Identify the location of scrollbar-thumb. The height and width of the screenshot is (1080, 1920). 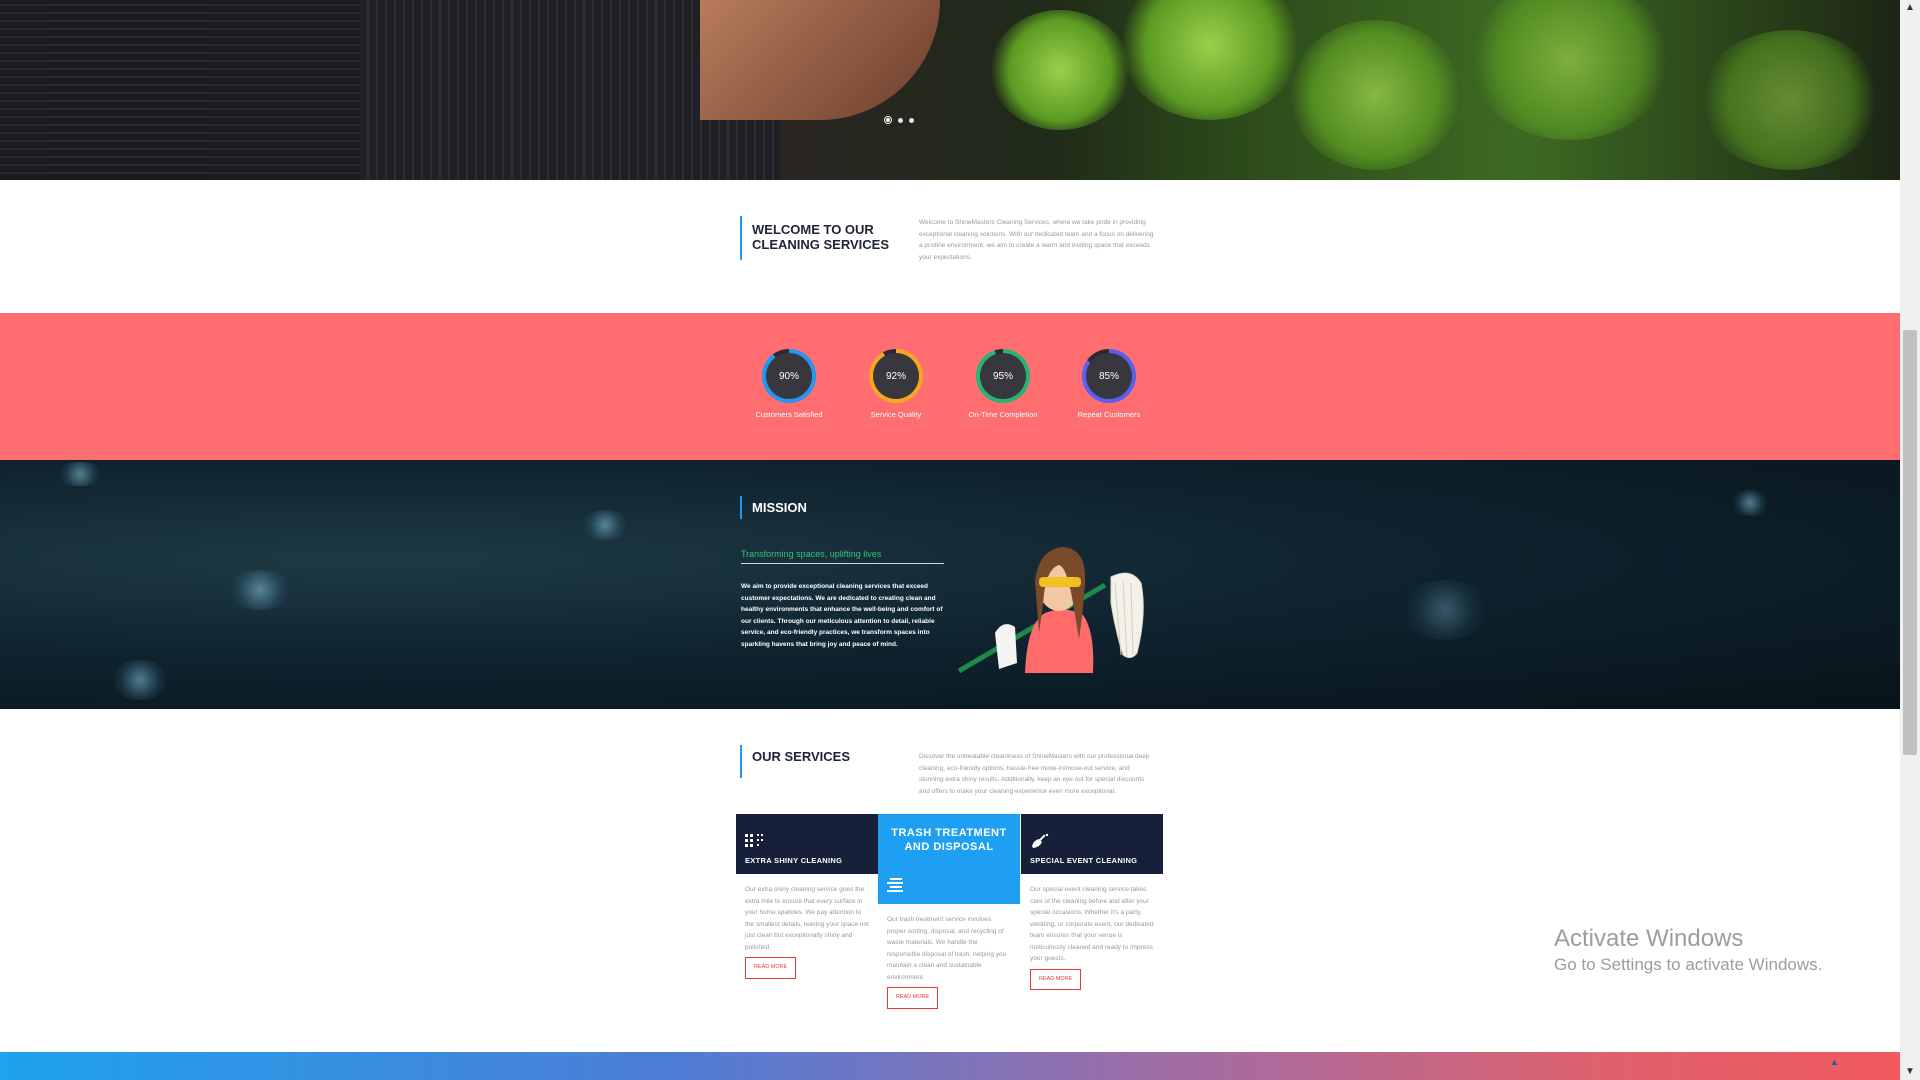
(1910, 542).